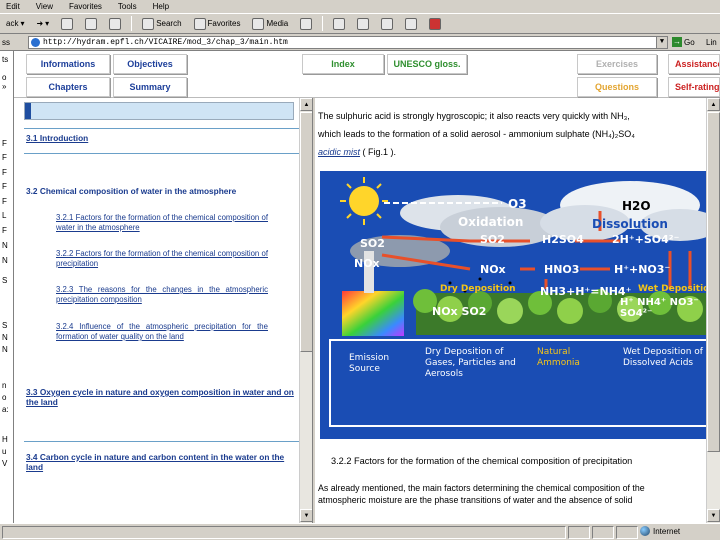 The width and height of the screenshot is (720, 540). I want to click on acidic-mist-link: acidic mist, so click(339, 152).